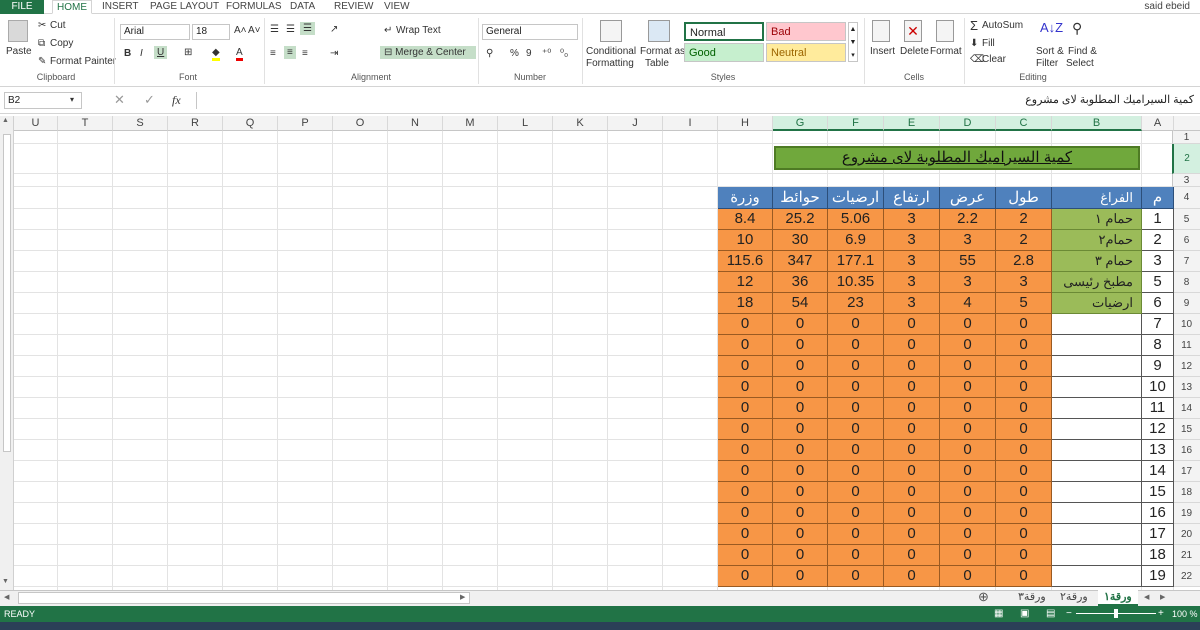 Image resolution: width=1200 pixels, height=630 pixels. What do you see at coordinates (856, 282) in the screenshot?
I see `cell-F8: 10.35` at bounding box center [856, 282].